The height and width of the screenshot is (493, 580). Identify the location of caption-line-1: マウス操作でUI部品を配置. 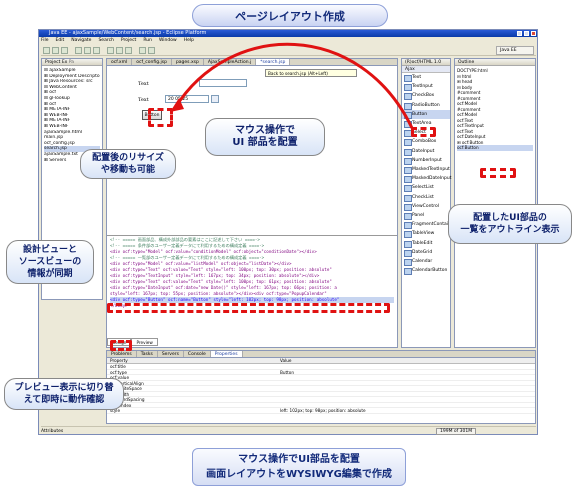
(299, 459).